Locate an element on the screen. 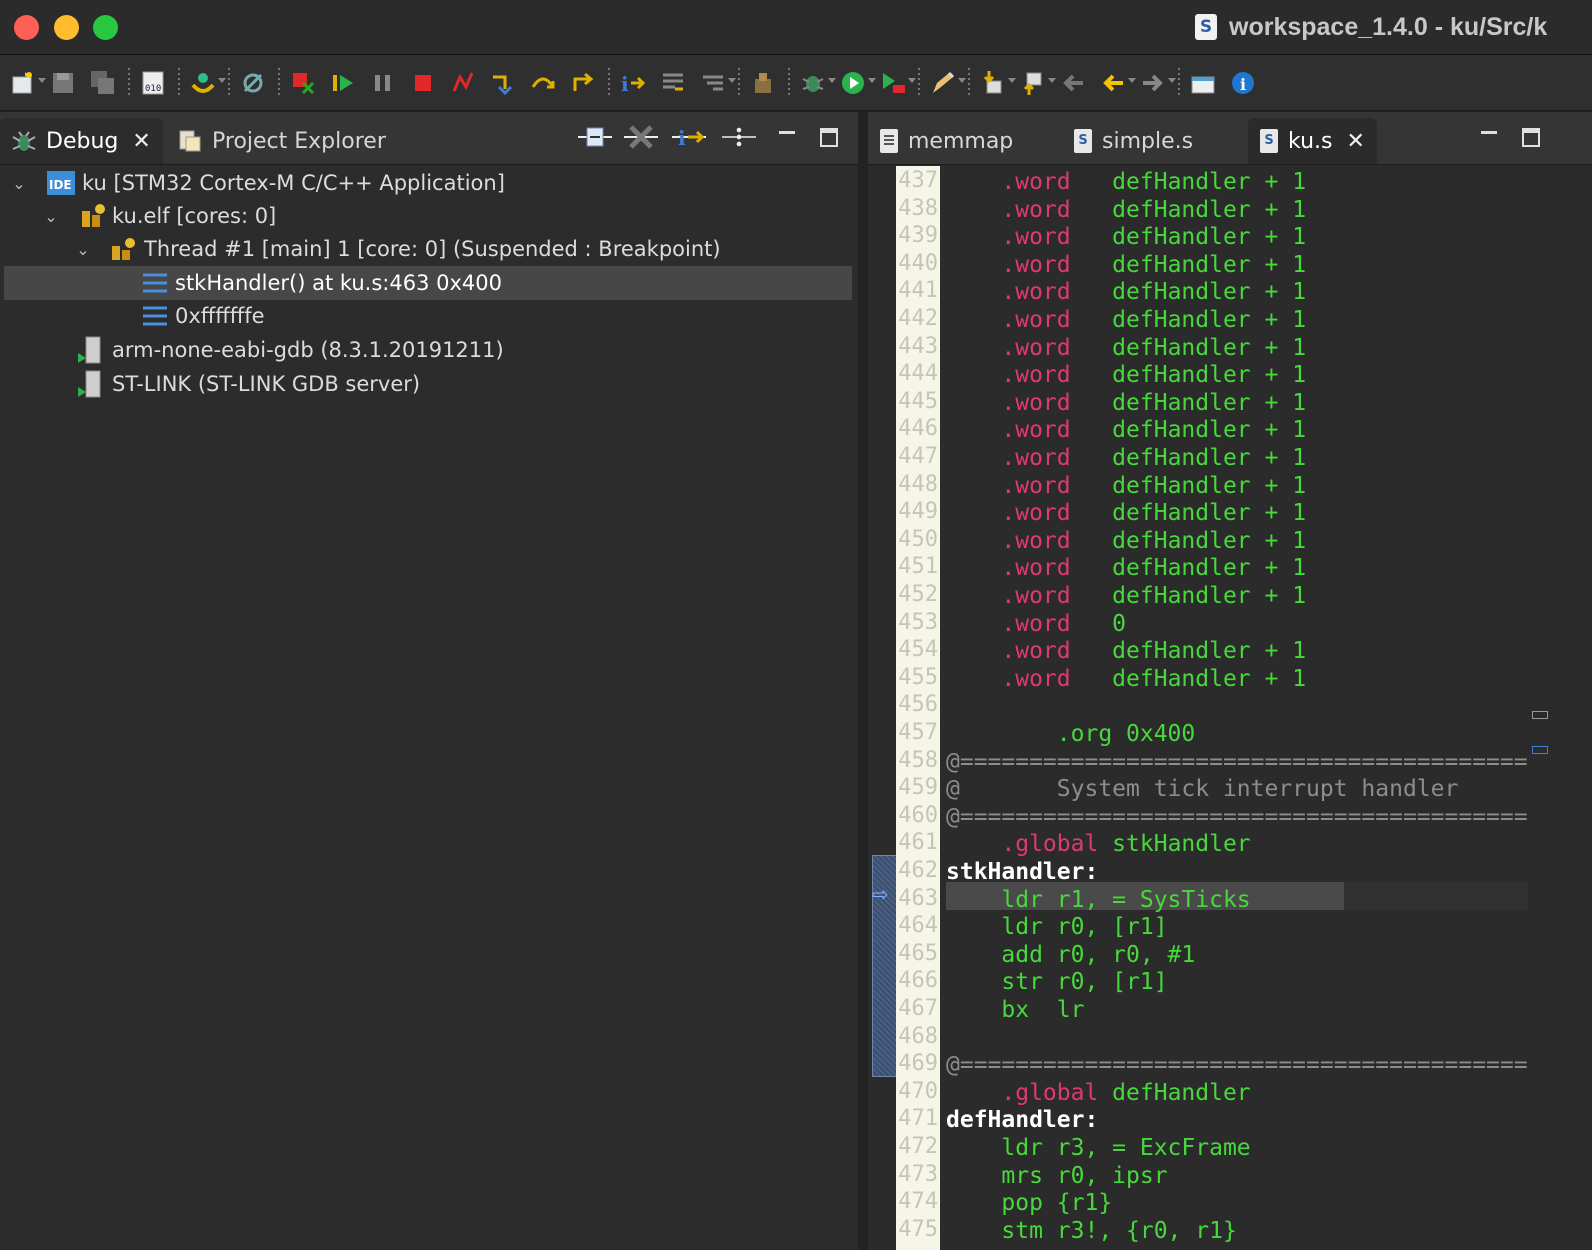  info-icon: i is located at coordinates (1243, 83).